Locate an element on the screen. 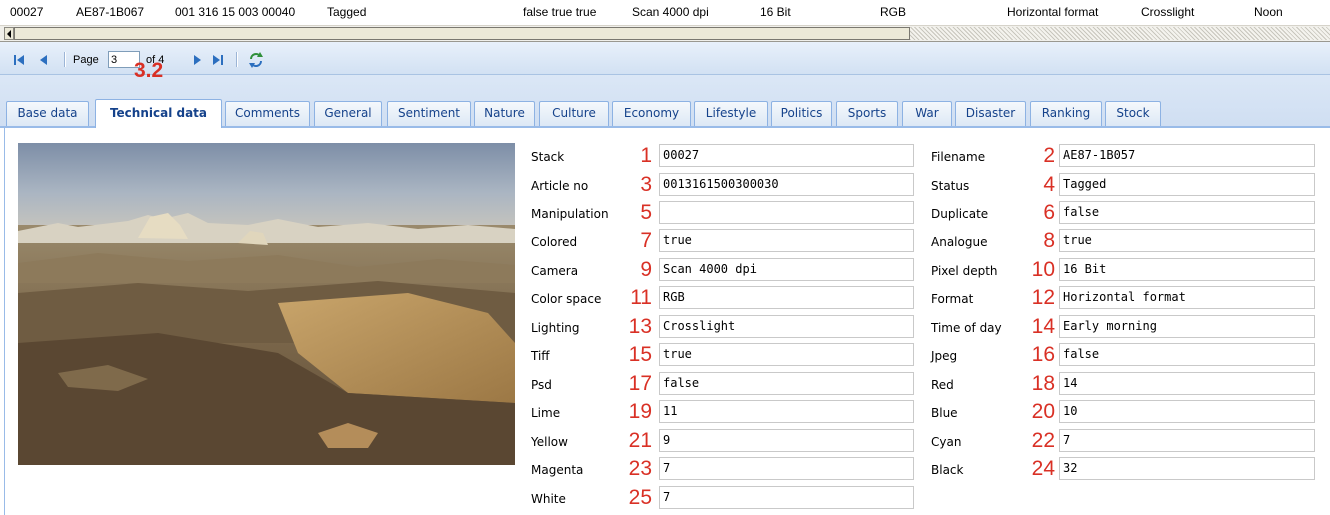 The image size is (1330, 515). tiff-field: true is located at coordinates (786, 354).